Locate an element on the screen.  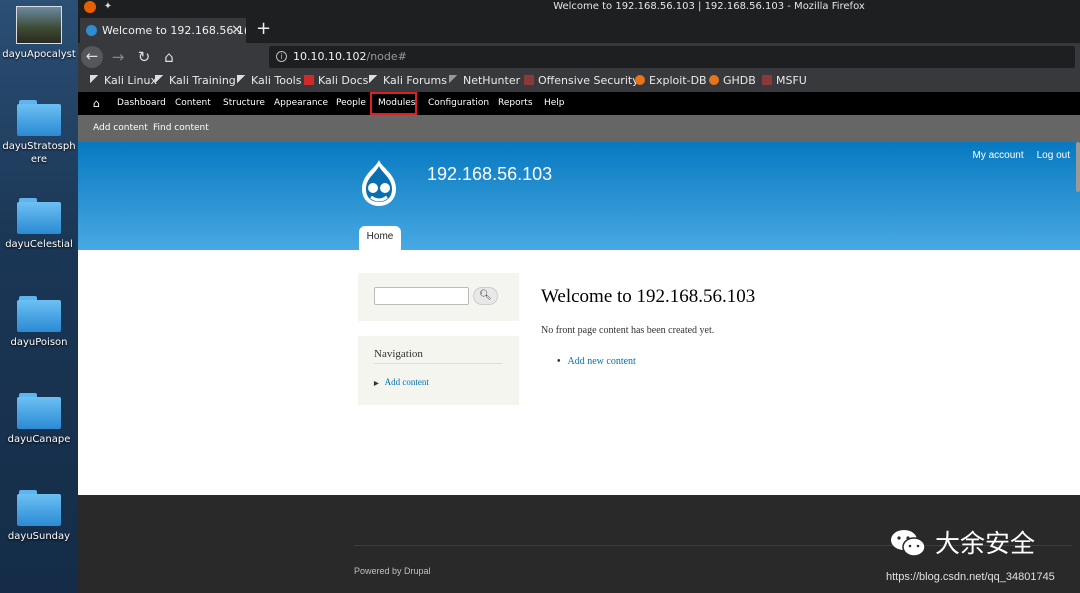
desktop-icon-stratosphere: dayuStratosphere is located at coordinates (39, 133).